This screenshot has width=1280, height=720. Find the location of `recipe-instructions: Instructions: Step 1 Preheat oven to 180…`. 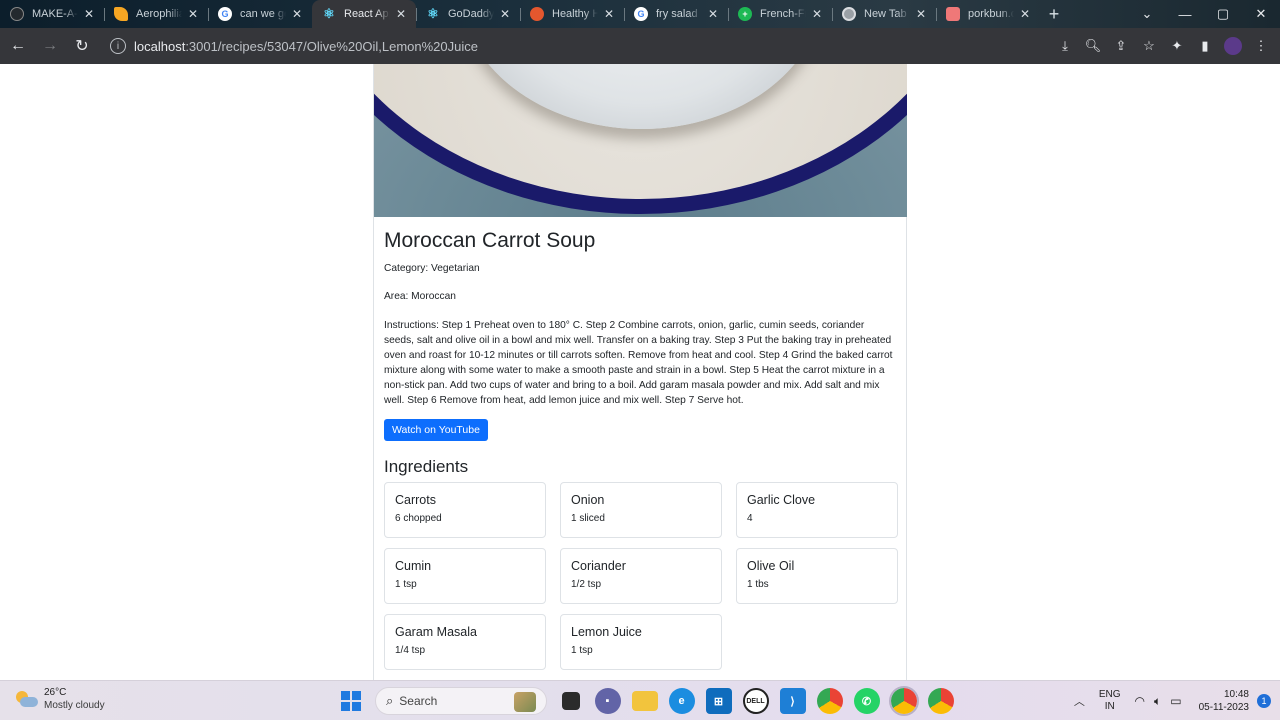

recipe-instructions: Instructions: Step 1 Preheat oven to 180… is located at coordinates (638, 363).